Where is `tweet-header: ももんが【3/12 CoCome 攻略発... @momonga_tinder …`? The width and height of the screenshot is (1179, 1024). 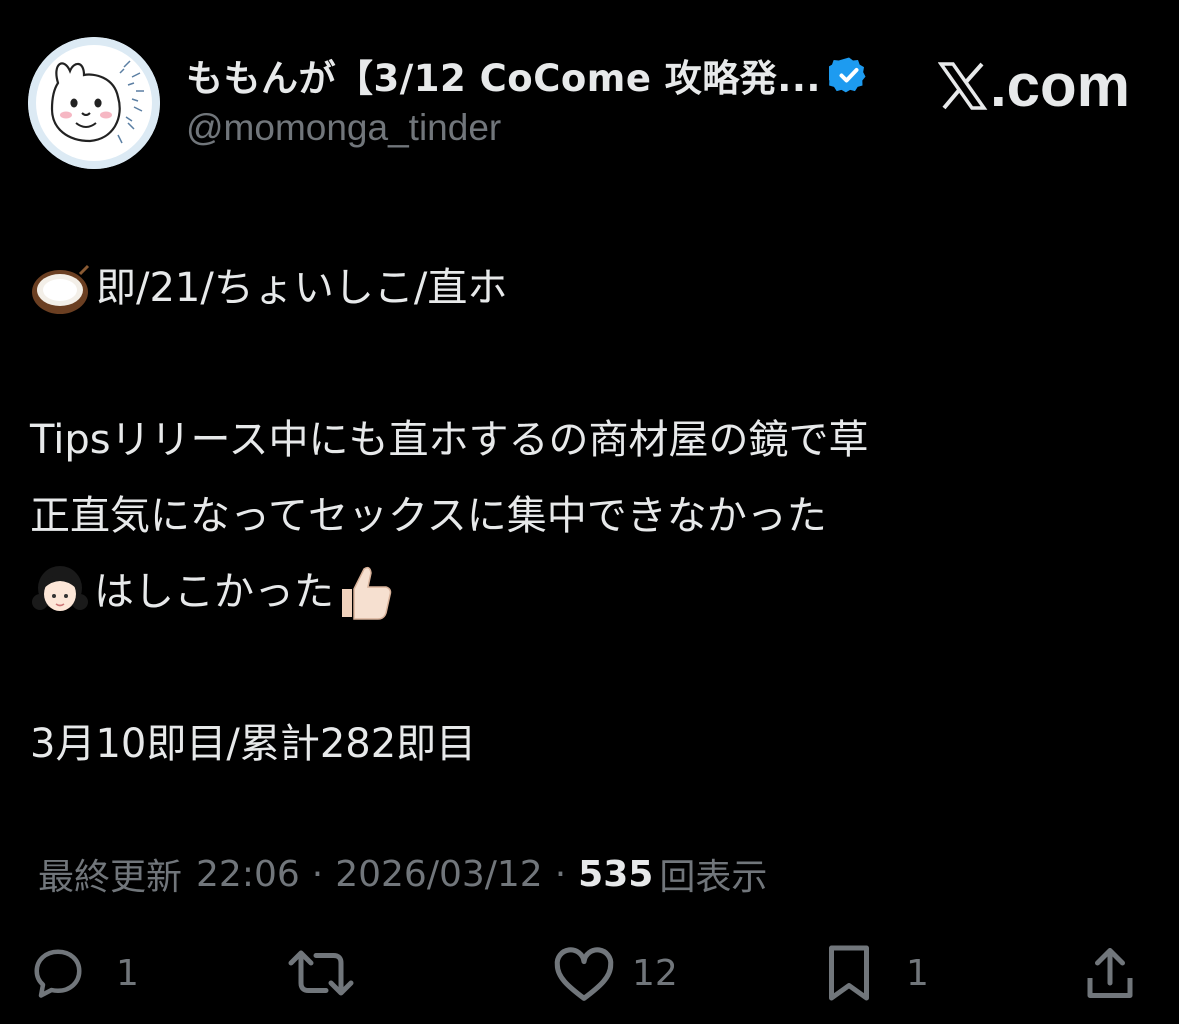
tweet-header: ももんが【3/12 CoCome 攻略発... @momonga_tinder … is located at coordinates (593, 104).